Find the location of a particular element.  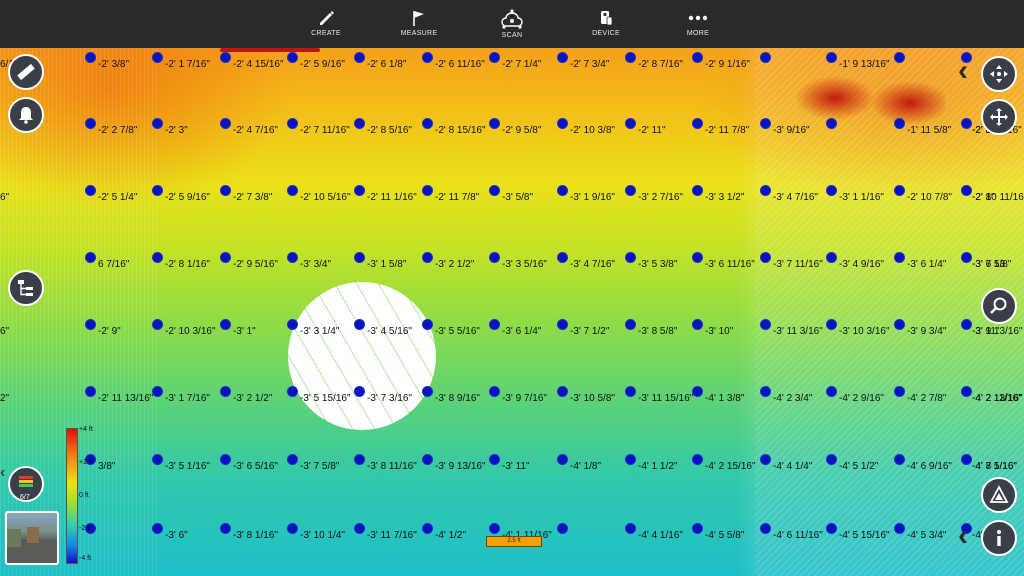

more-button: MORE is located at coordinates (698, 25).